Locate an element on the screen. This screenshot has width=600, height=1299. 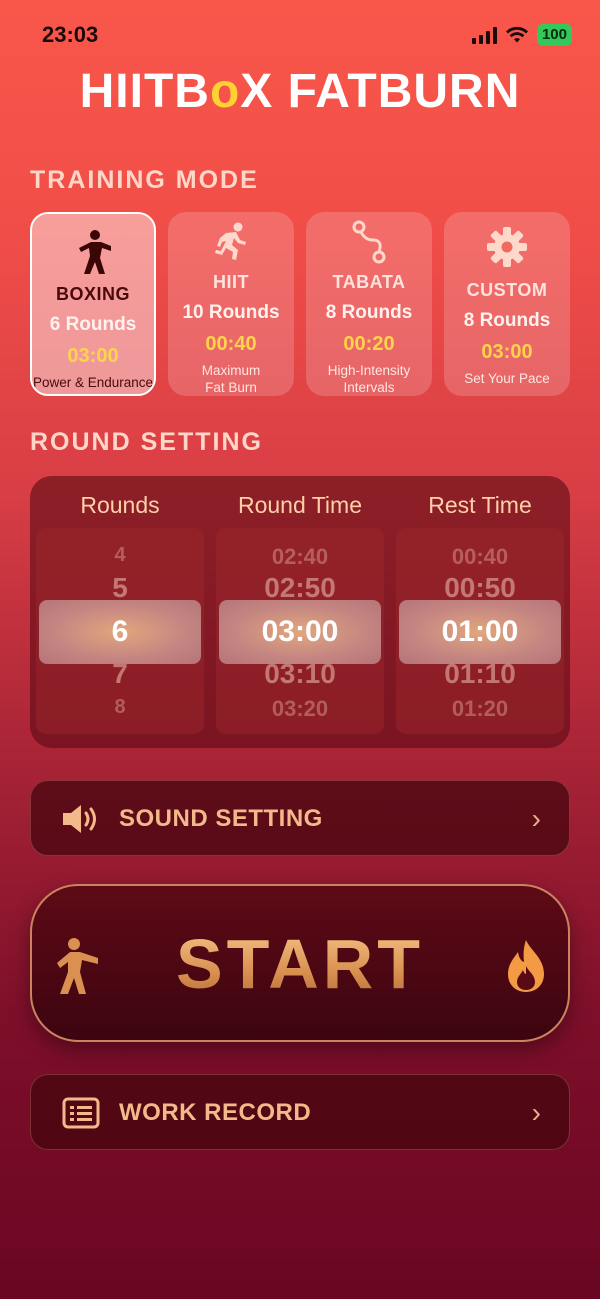
picker-selected-value: 01:00 is located at coordinates (480, 632).